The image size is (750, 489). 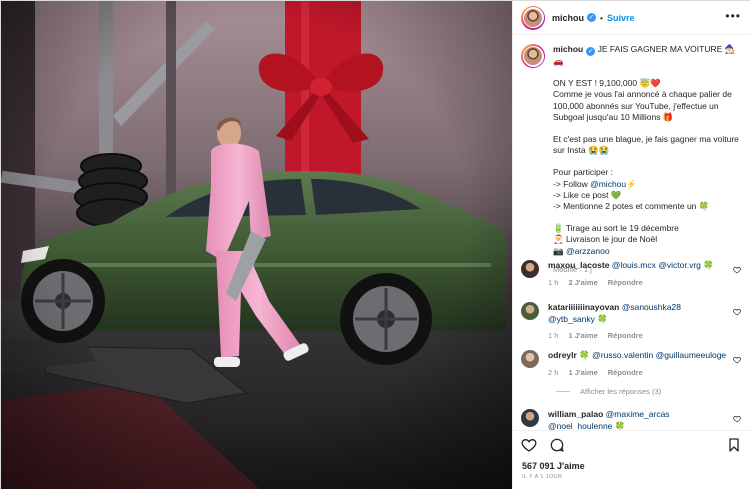 I want to click on mention-link: @louis.mcx, so click(x=634, y=265).